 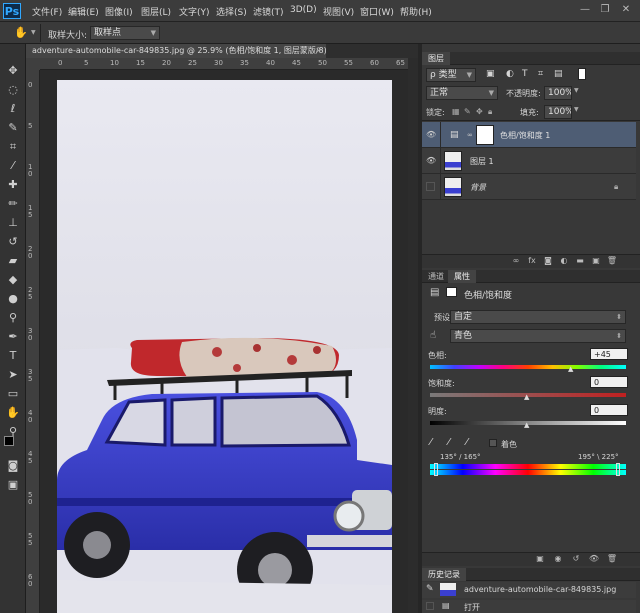 What do you see at coordinates (618, 469) in the screenshot?
I see `range-handle-right` at bounding box center [618, 469].